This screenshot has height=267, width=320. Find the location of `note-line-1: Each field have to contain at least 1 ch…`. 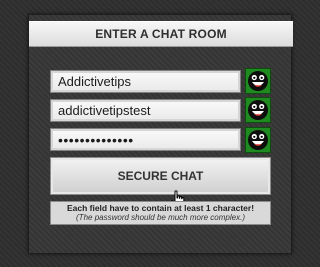

note-line-1: Each field have to contain at least 1 ch… is located at coordinates (160, 208).